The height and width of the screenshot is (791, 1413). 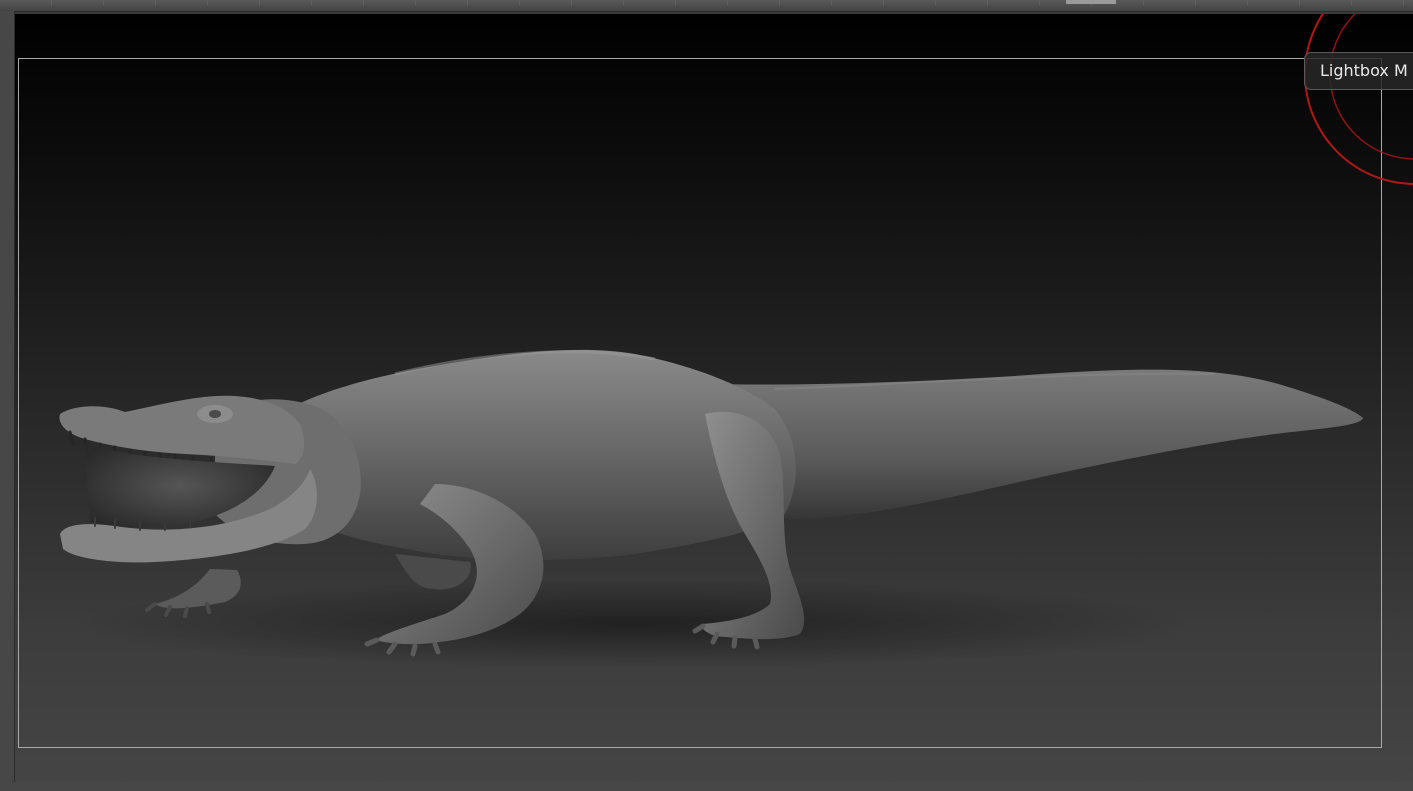 What do you see at coordinates (1091, 2) in the screenshot?
I see `active-tab-marker` at bounding box center [1091, 2].